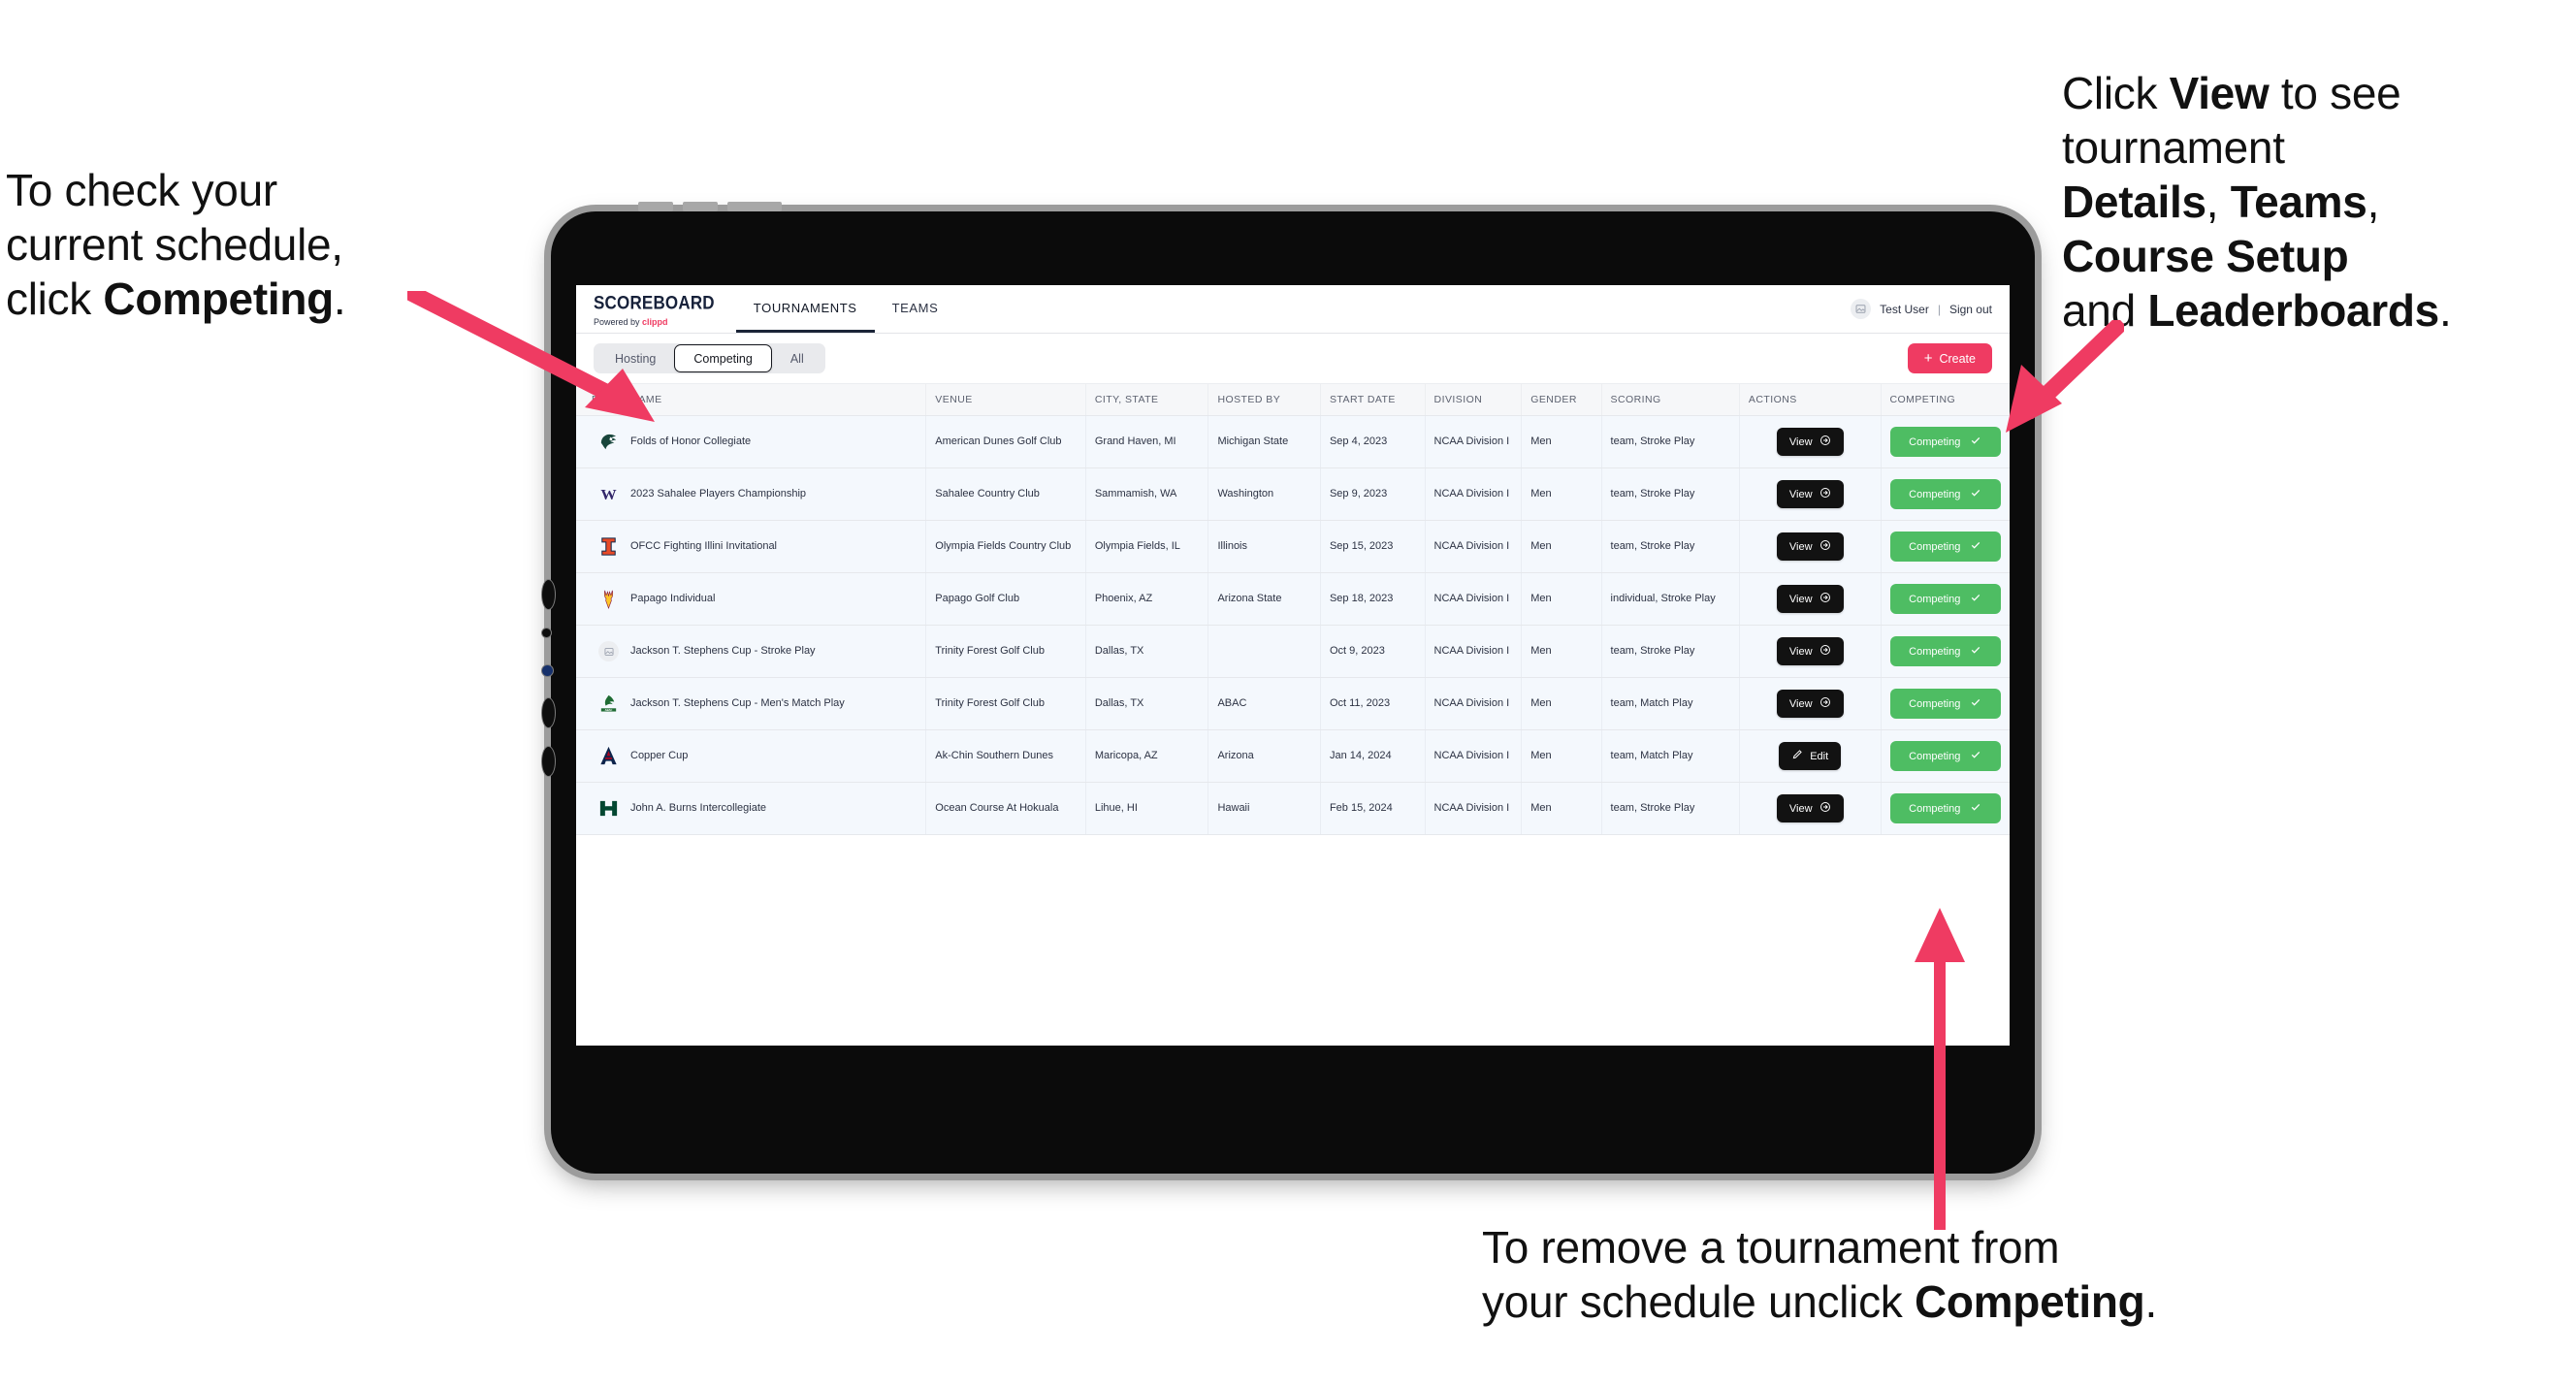  I want to click on nav-user-name: Test User, so click(1904, 309).